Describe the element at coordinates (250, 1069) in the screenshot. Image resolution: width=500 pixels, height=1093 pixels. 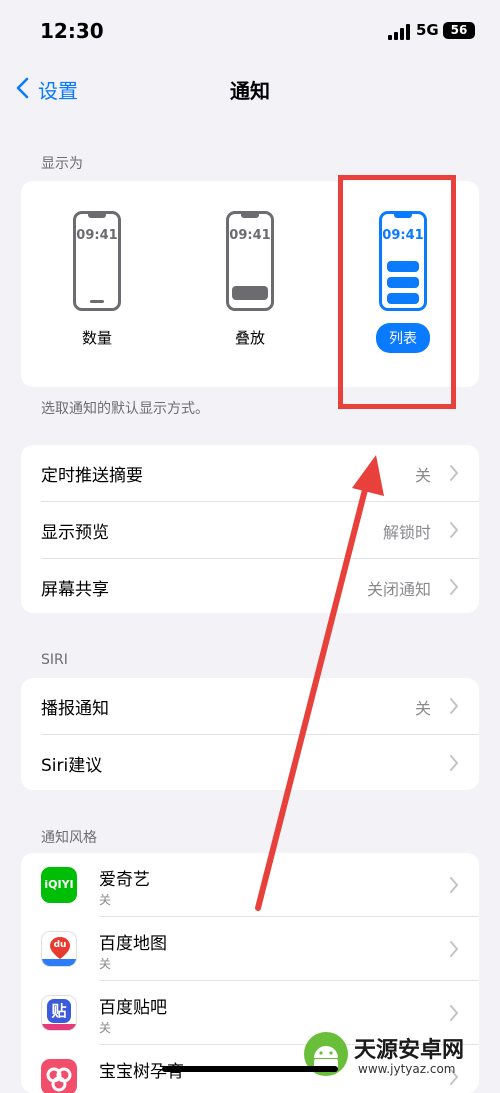
I see `home-indicator` at that location.